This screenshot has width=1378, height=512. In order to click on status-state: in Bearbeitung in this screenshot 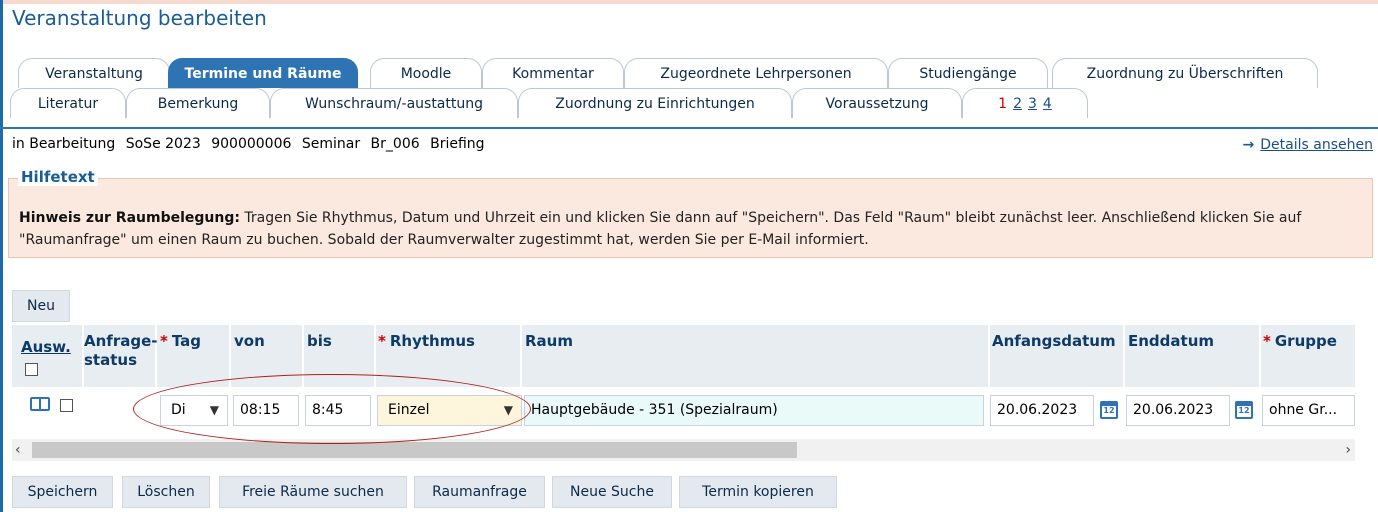, I will do `click(64, 144)`.